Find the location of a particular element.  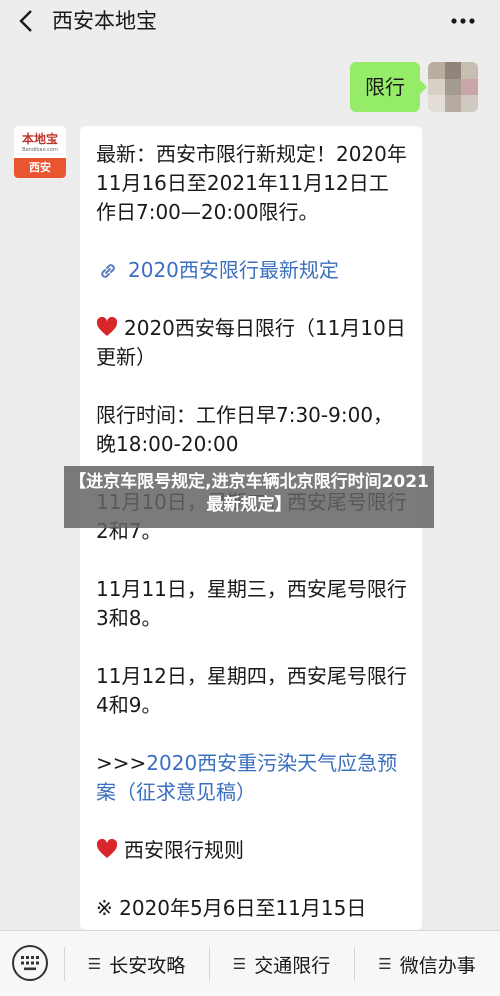

link-icon is located at coordinates (108, 270).